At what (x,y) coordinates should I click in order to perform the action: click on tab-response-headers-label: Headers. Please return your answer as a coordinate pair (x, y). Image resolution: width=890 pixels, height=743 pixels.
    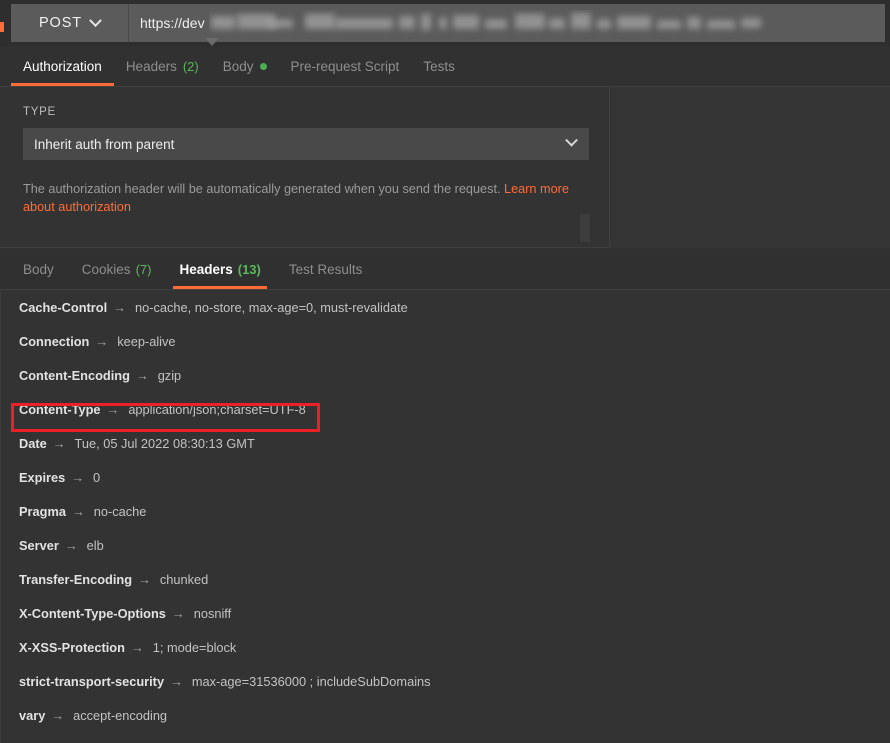
    Looking at the image, I should click on (206, 269).